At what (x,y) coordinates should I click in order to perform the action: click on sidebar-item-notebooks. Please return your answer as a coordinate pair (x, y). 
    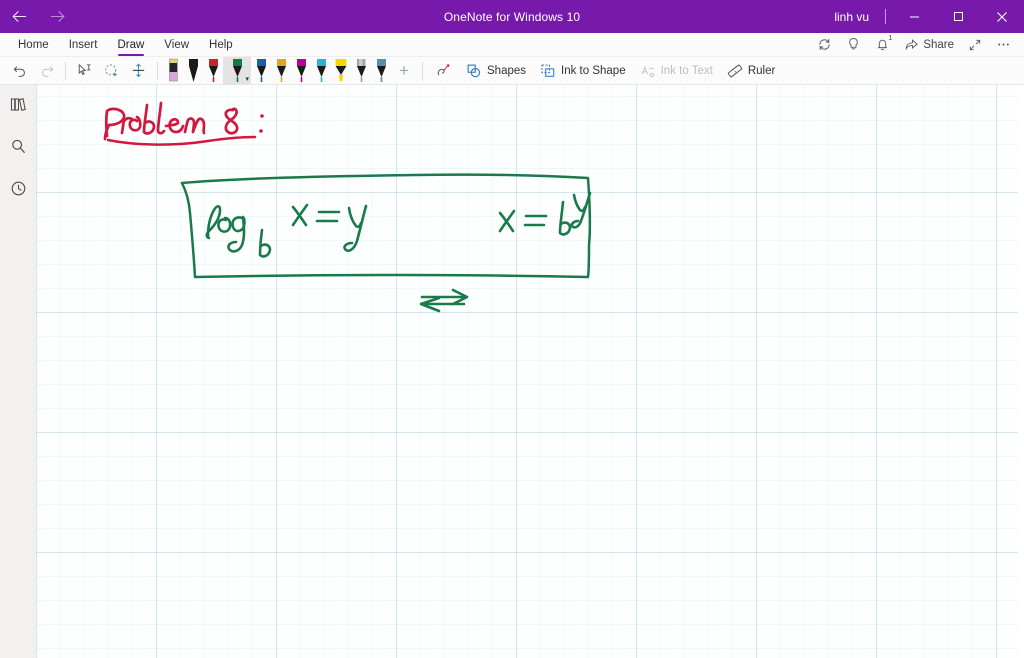
    Looking at the image, I should click on (18, 104).